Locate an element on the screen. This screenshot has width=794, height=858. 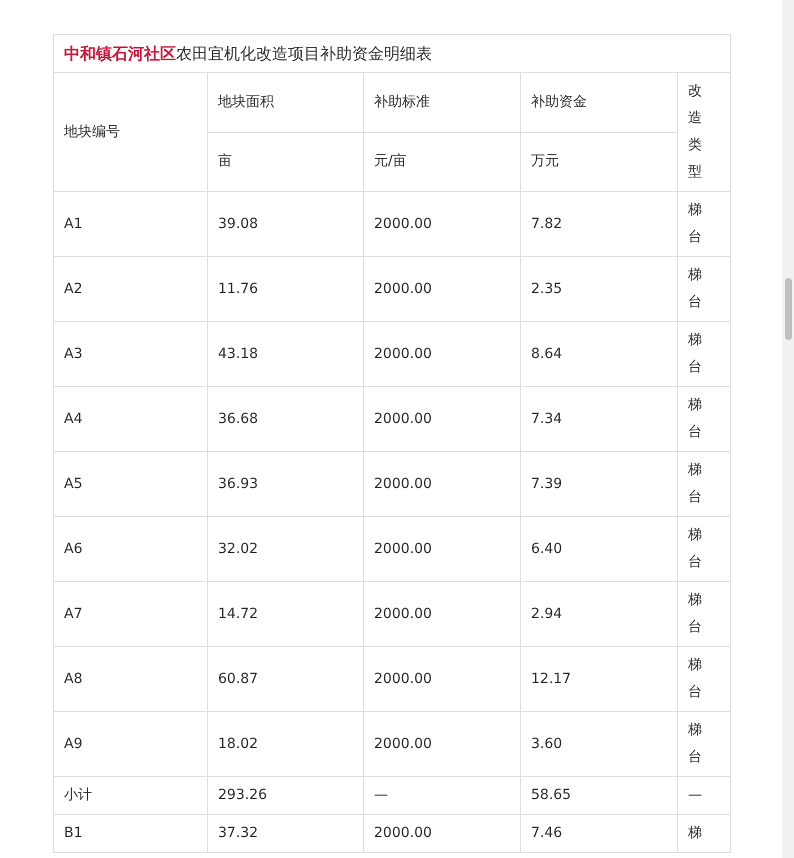
scrollbar-thumb is located at coordinates (788, 309).